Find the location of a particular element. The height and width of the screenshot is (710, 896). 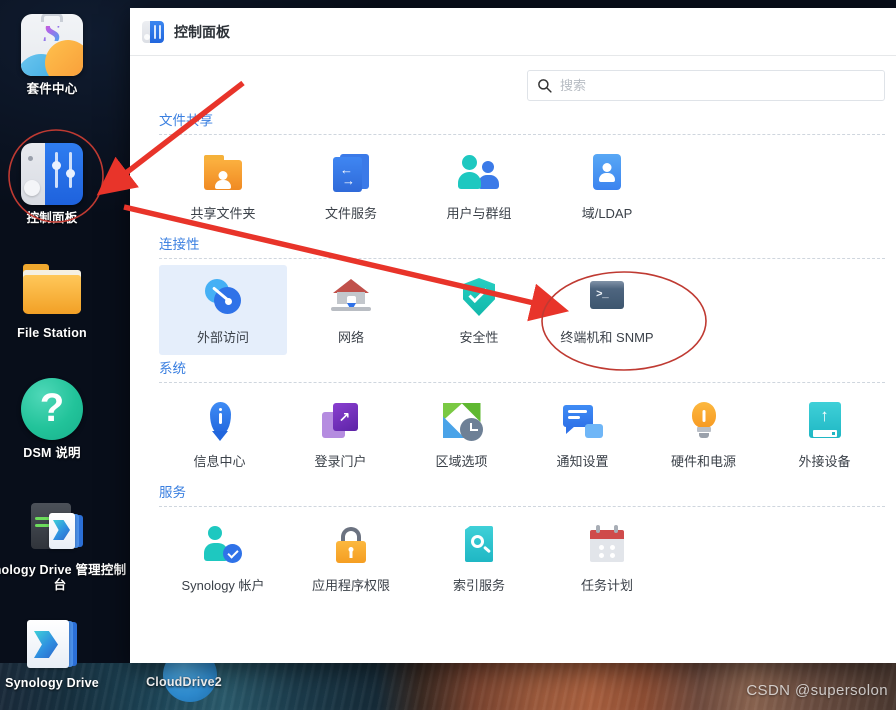

tile-label: 外部访问 is located at coordinates (222, 337).